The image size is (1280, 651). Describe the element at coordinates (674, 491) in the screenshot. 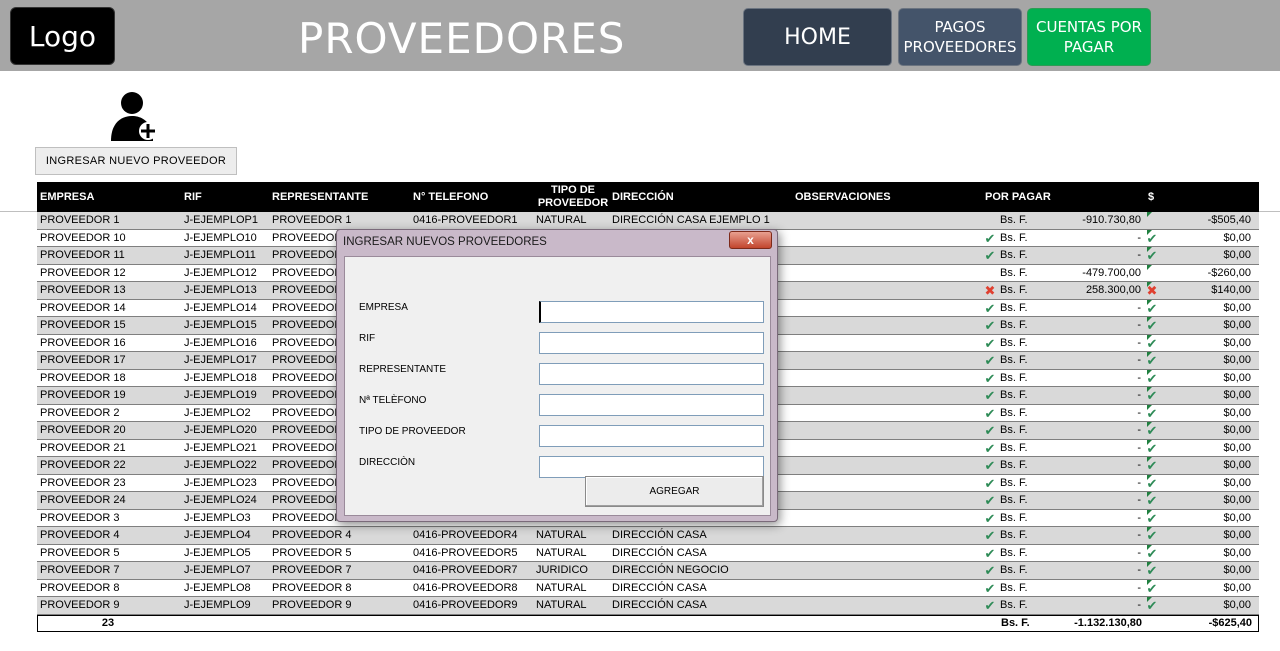

I see `agregar-button: AGREGAR` at that location.